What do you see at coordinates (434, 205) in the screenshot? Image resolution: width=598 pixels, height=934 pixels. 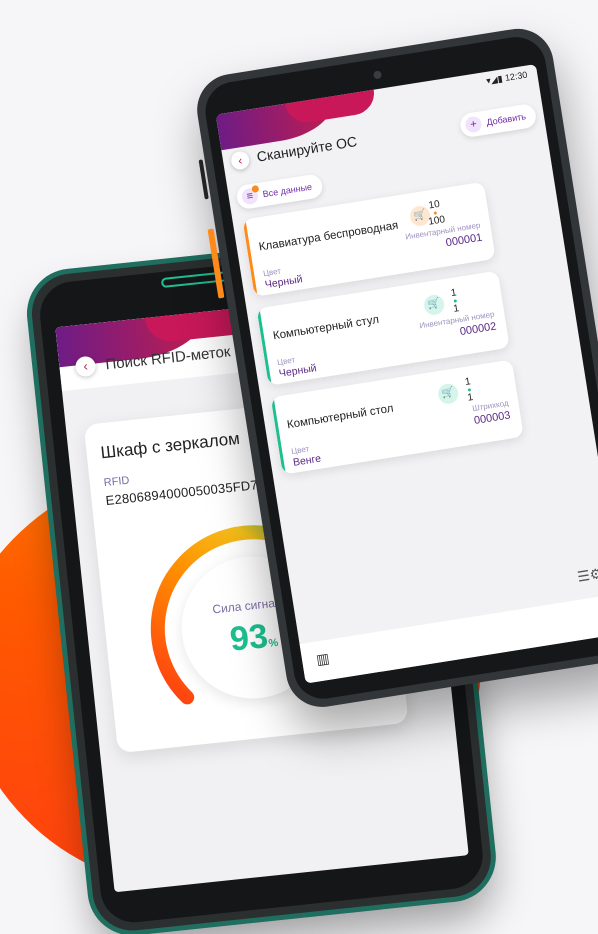 I see `qty-scanned: 10` at bounding box center [434, 205].